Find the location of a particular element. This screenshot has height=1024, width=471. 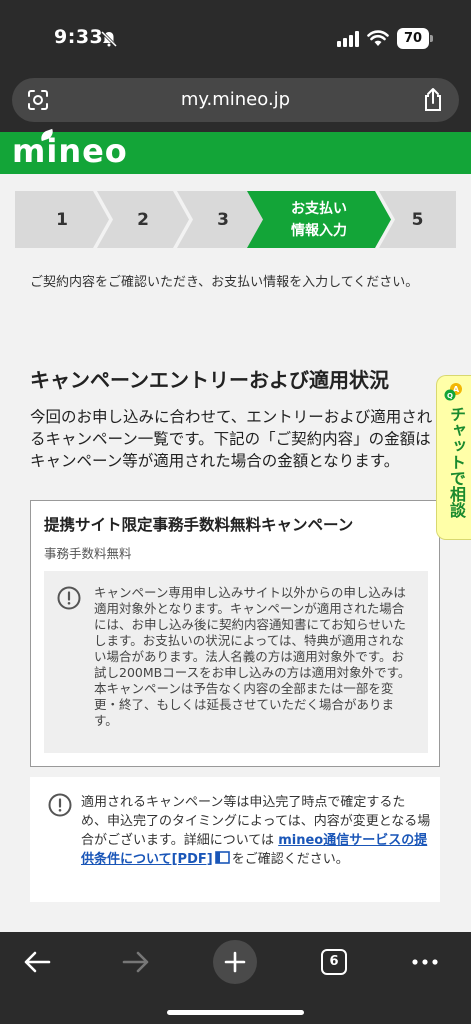

address-bar: my.mineo.jp is located at coordinates (235, 100).